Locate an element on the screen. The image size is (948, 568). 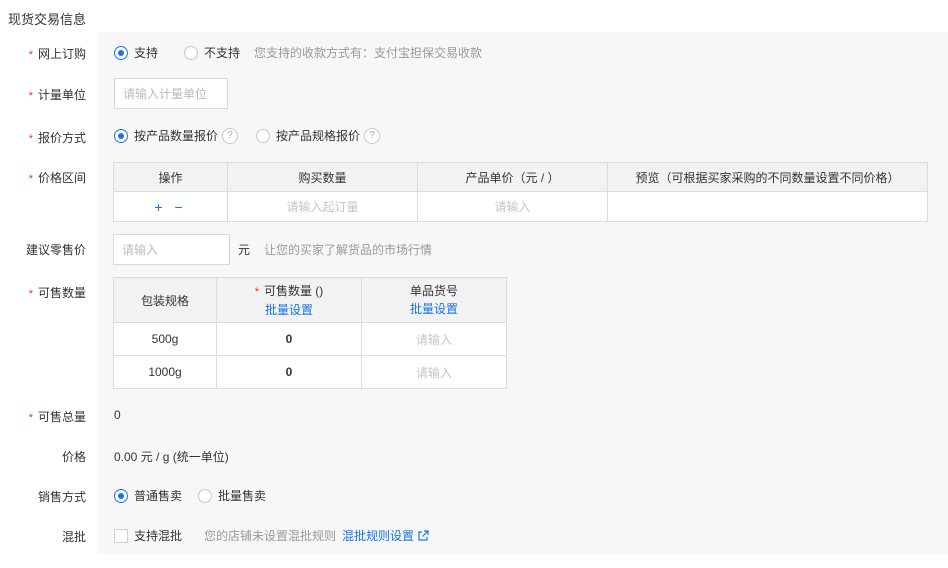
retail-price-hint: 让您的买家了解货品的市场行情 is located at coordinates (348, 250).